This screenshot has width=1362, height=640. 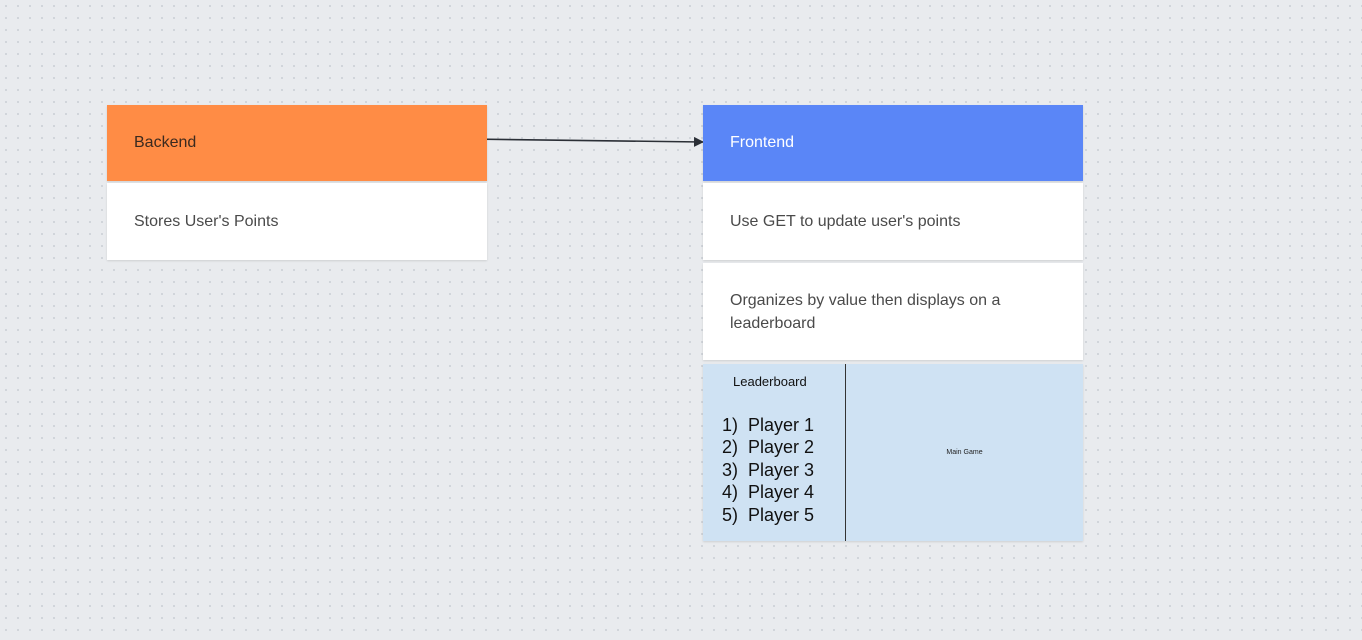 I want to click on backend-card-header: Backend, so click(x=297, y=143).